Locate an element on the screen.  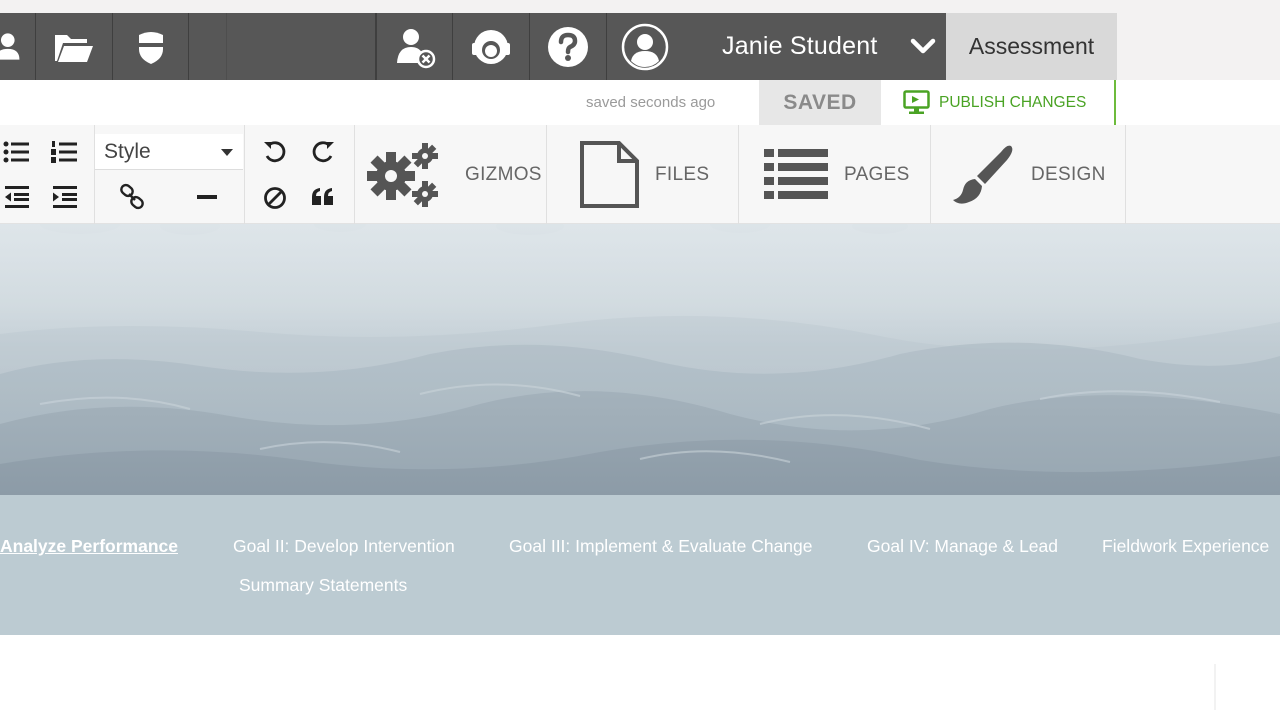
redo-icon is located at coordinates (323, 152).